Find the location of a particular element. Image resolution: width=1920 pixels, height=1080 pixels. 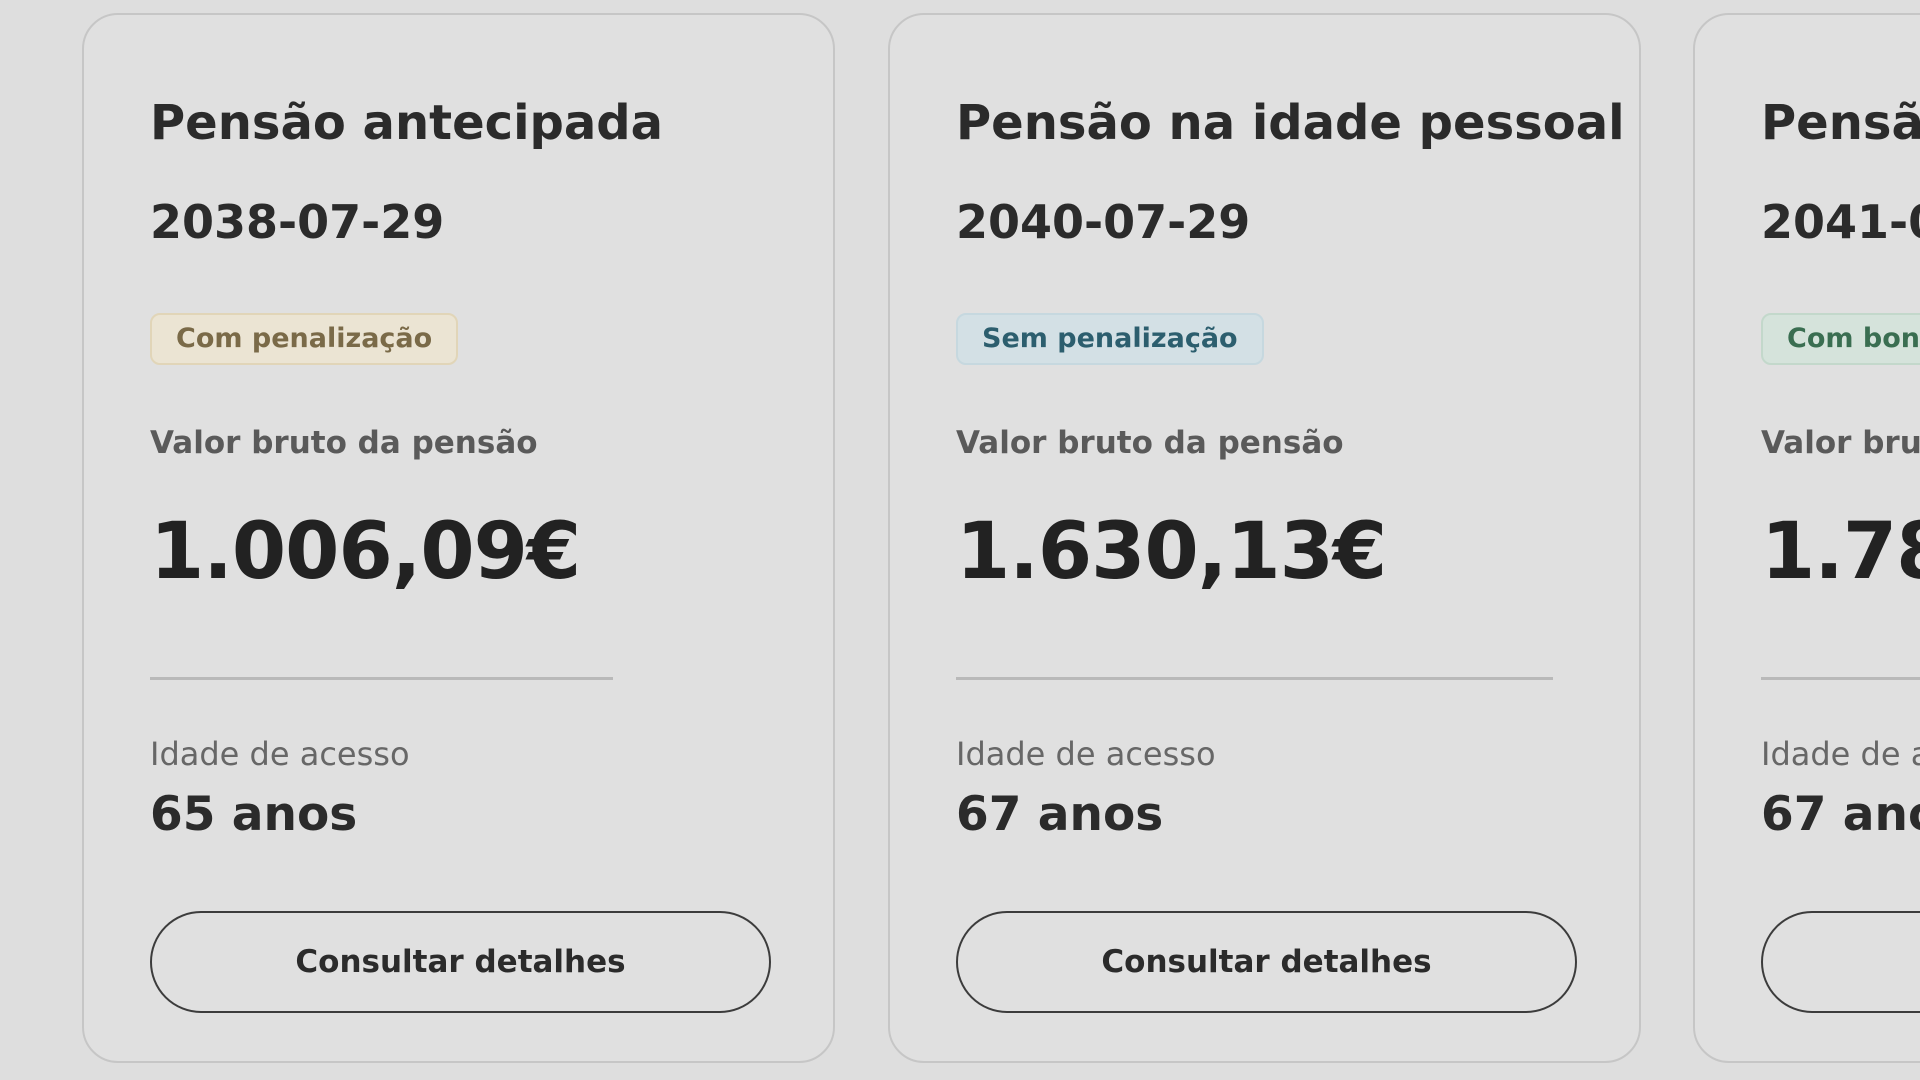

access-age-value: 67 ano is located at coordinates (1840, 814).